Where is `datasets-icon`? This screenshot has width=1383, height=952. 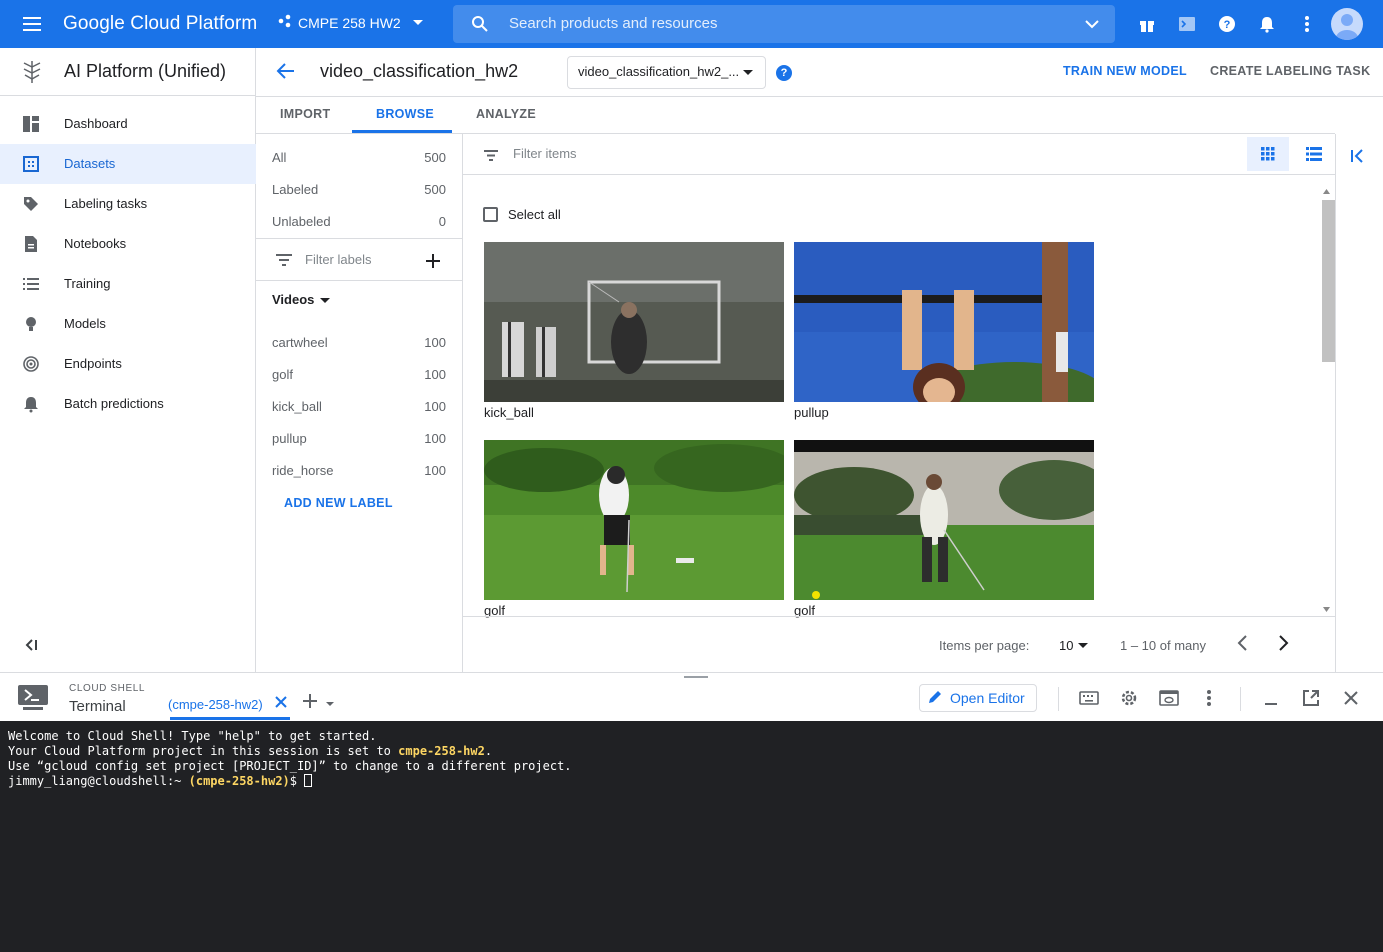 datasets-icon is located at coordinates (31, 164).